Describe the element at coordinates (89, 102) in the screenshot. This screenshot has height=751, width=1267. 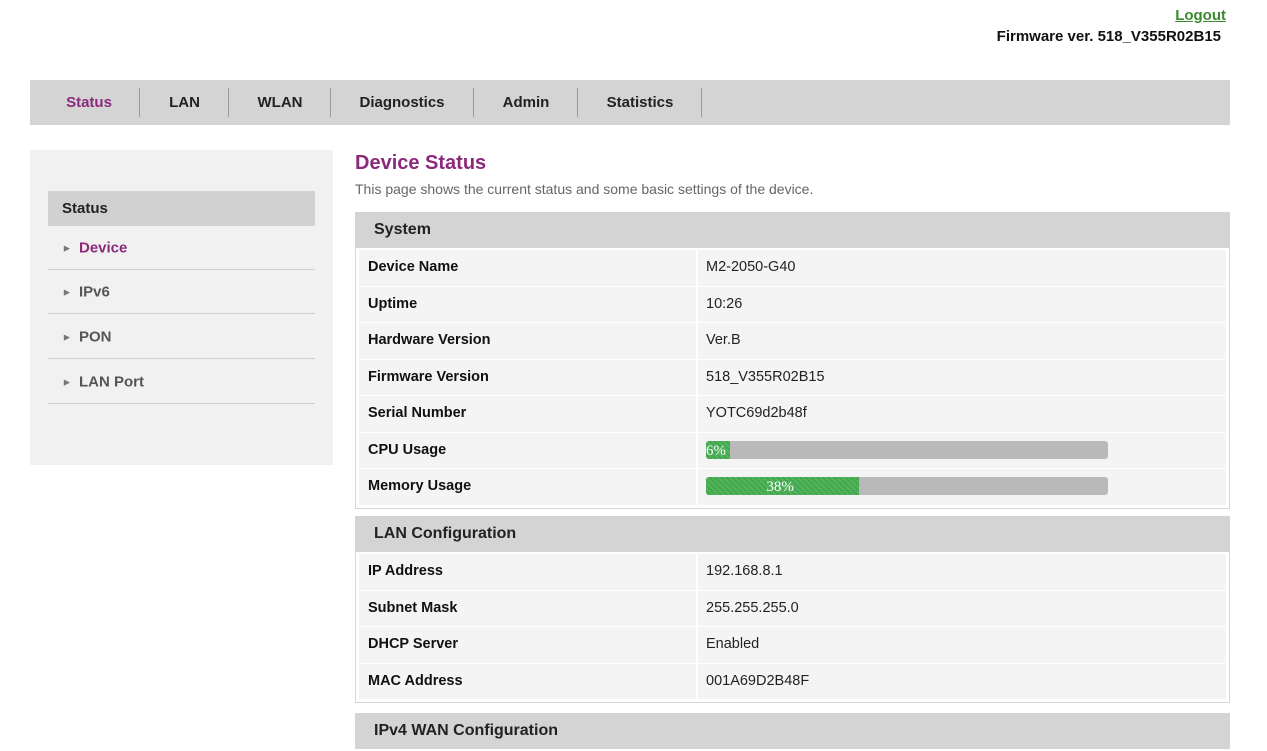
I see `tab-status: Status` at that location.